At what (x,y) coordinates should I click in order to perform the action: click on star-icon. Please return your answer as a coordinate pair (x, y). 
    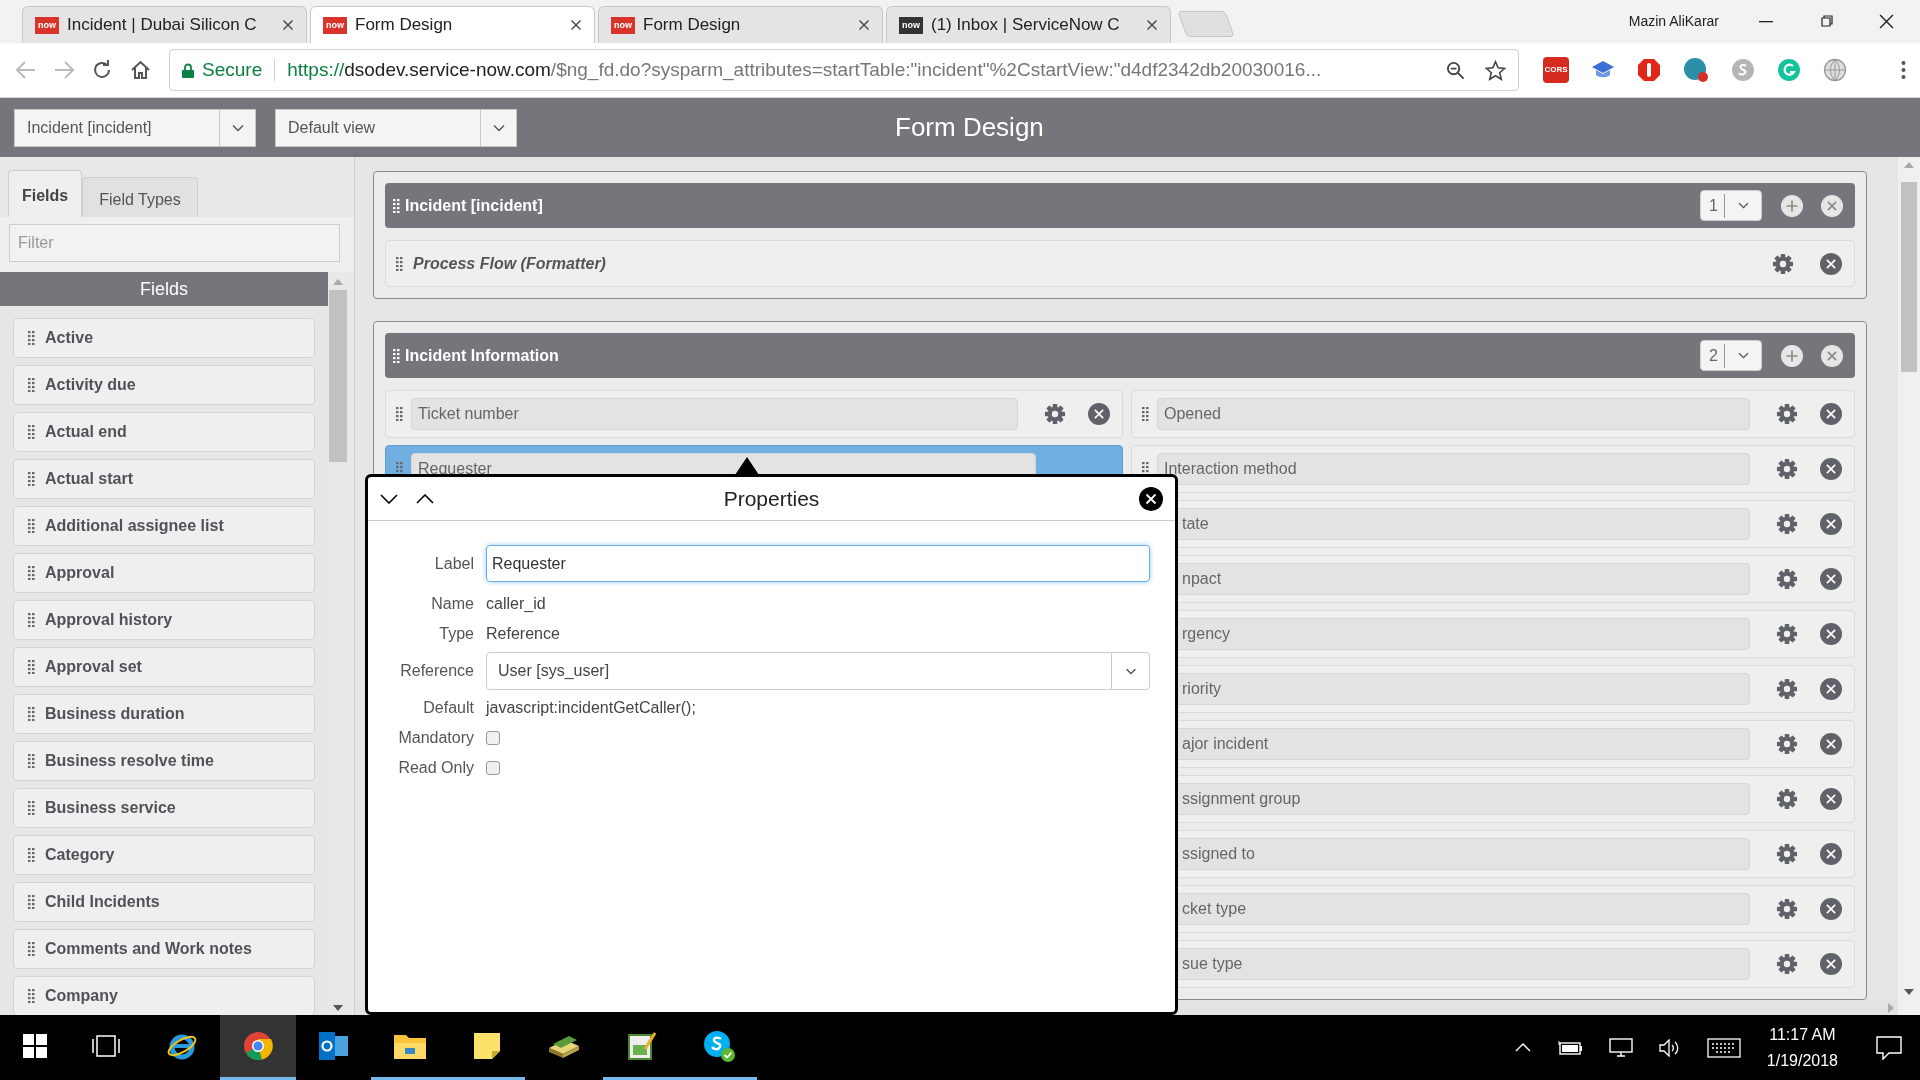
    Looking at the image, I should click on (1495, 70).